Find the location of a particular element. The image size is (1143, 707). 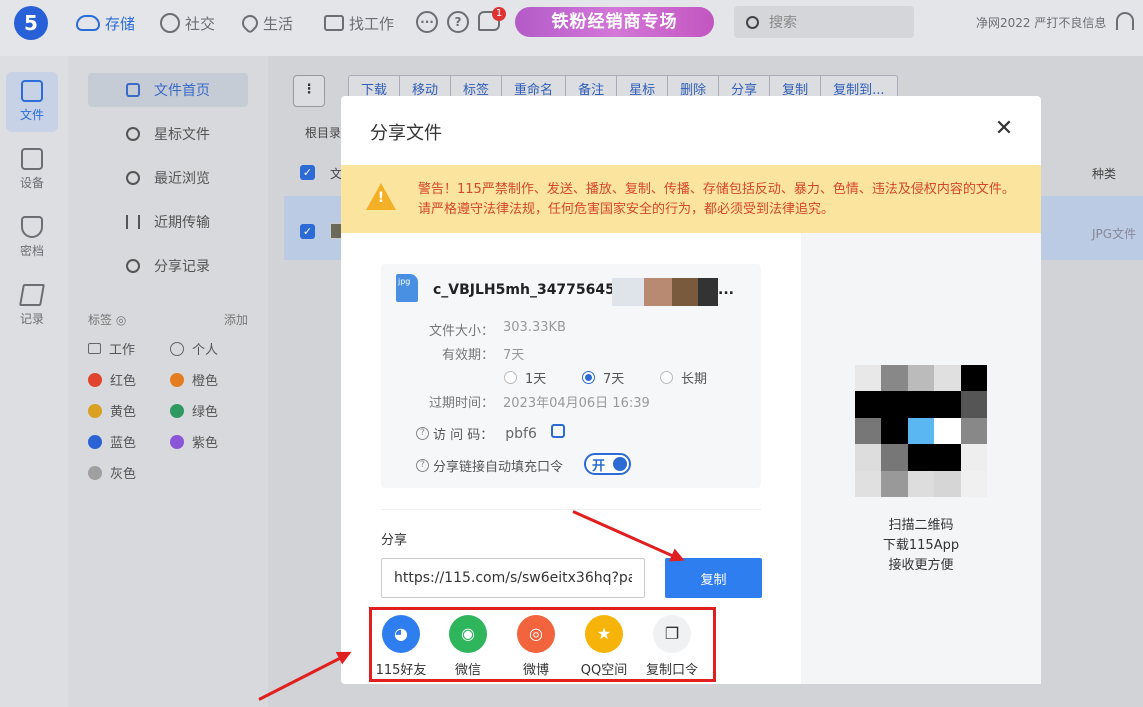

rail-vault: 密档 is located at coordinates (32, 238).